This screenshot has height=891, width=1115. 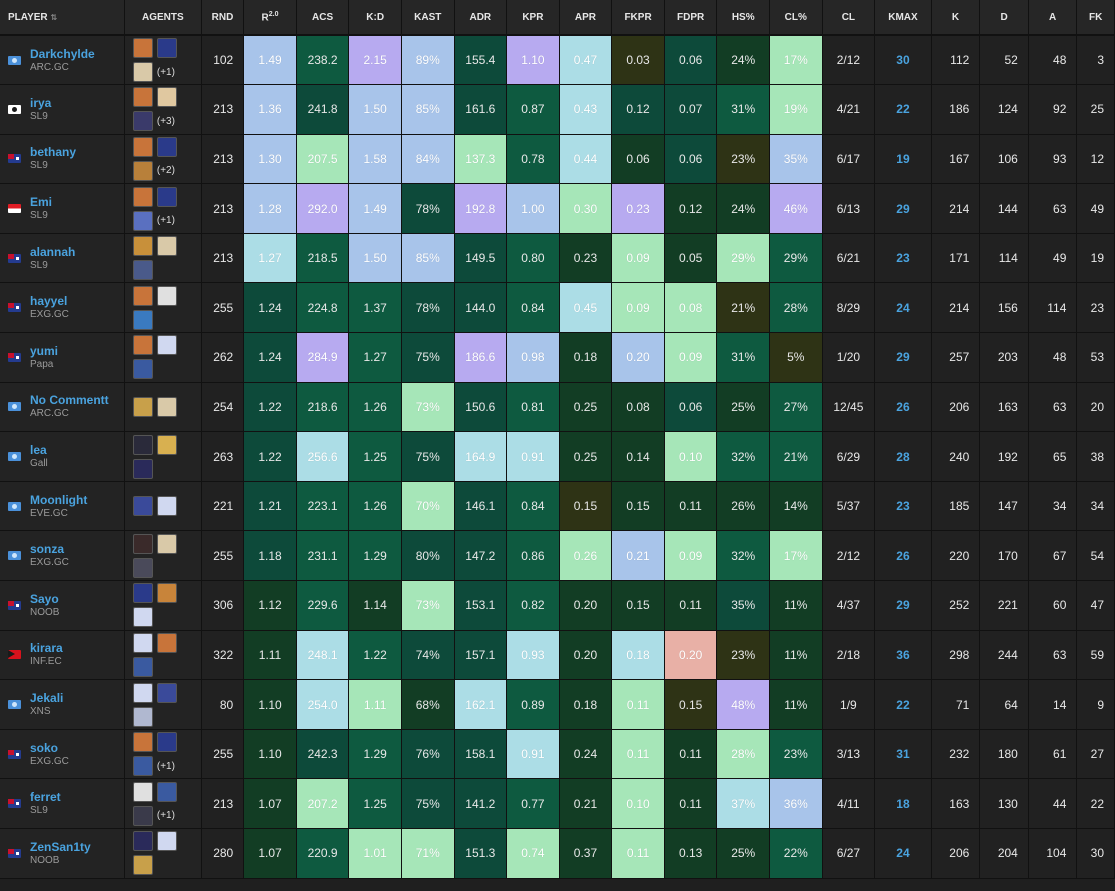 What do you see at coordinates (142, 121) in the screenshot?
I see `agent-portrait-icon` at bounding box center [142, 121].